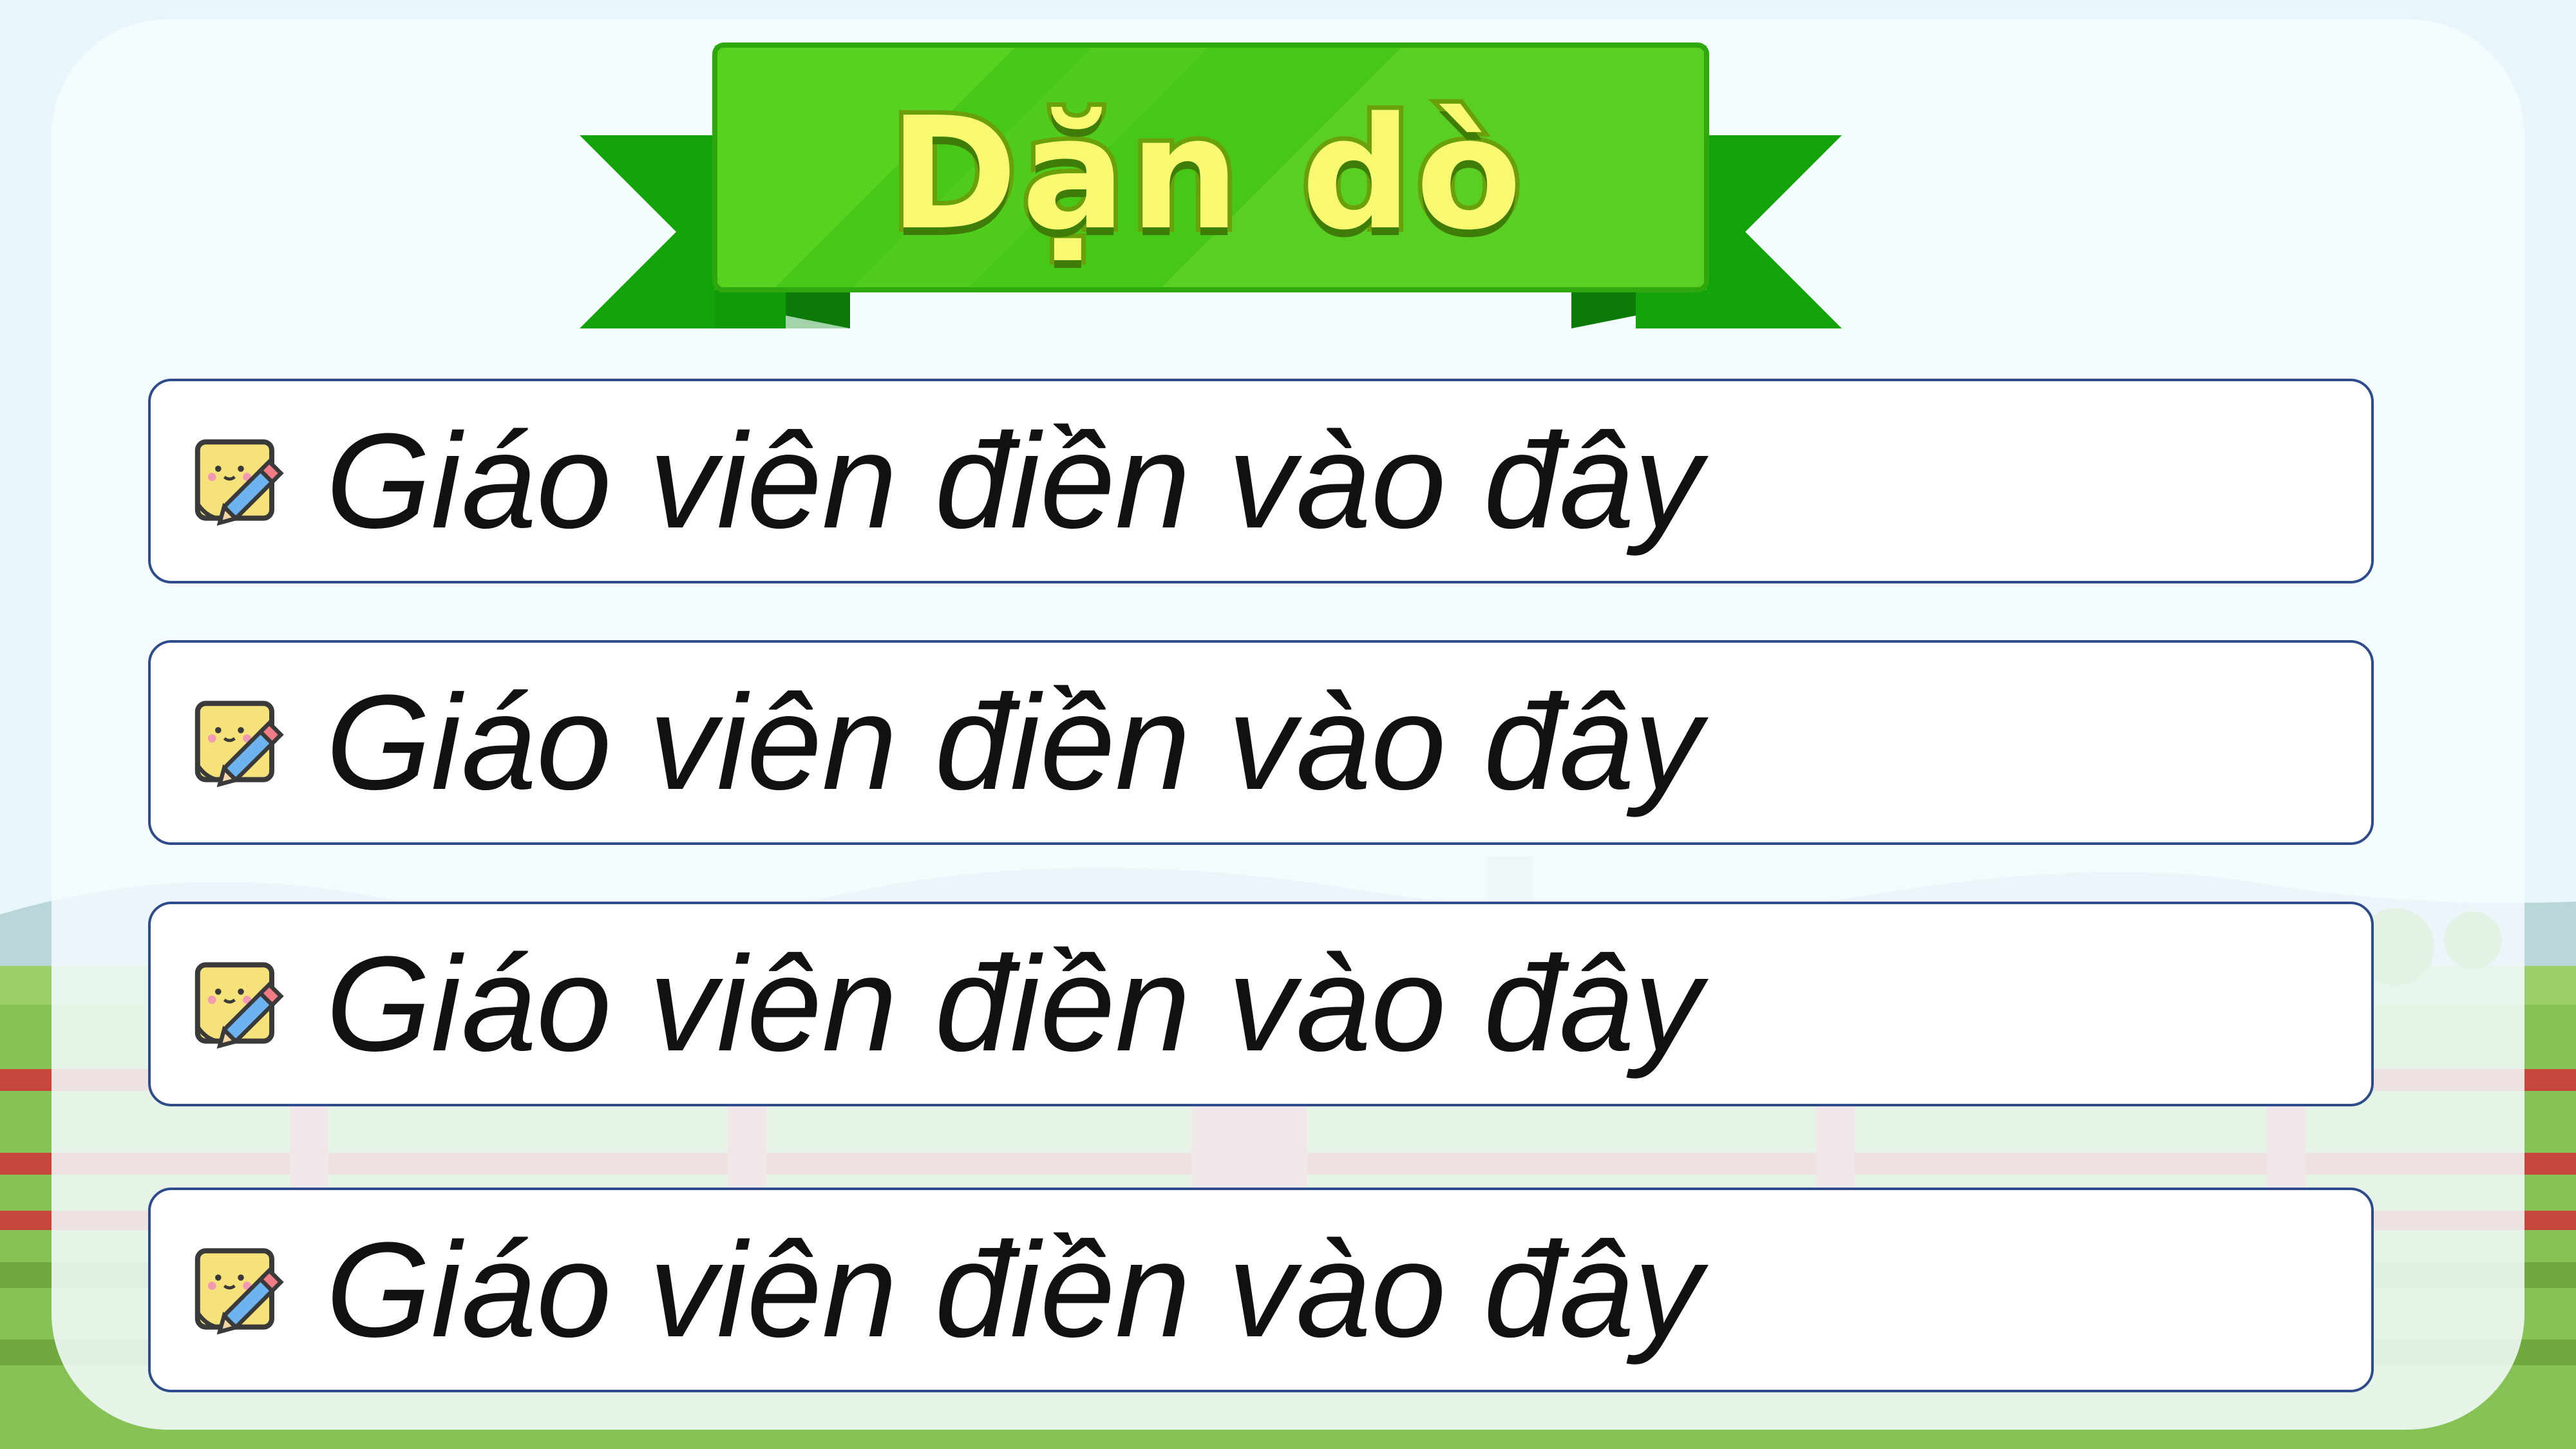 Image resolution: width=2576 pixels, height=1449 pixels. I want to click on slide-title: Dặn dò, so click(1205, 174).